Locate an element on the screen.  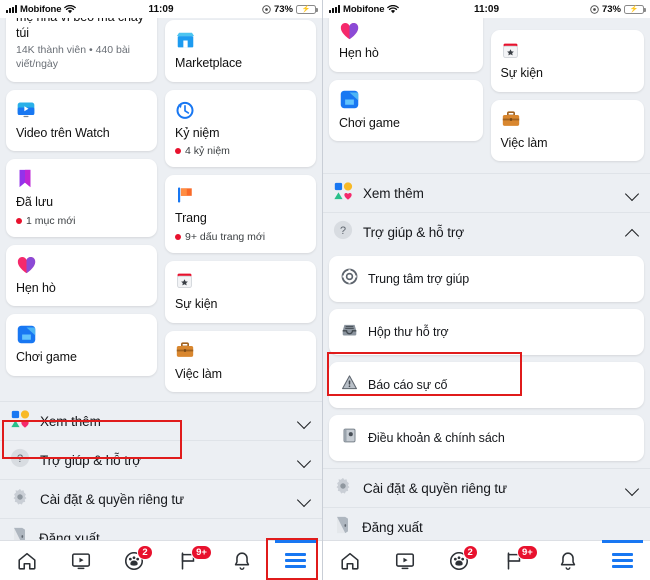
groups-badge: 2 is located at coordinates (145, 552).